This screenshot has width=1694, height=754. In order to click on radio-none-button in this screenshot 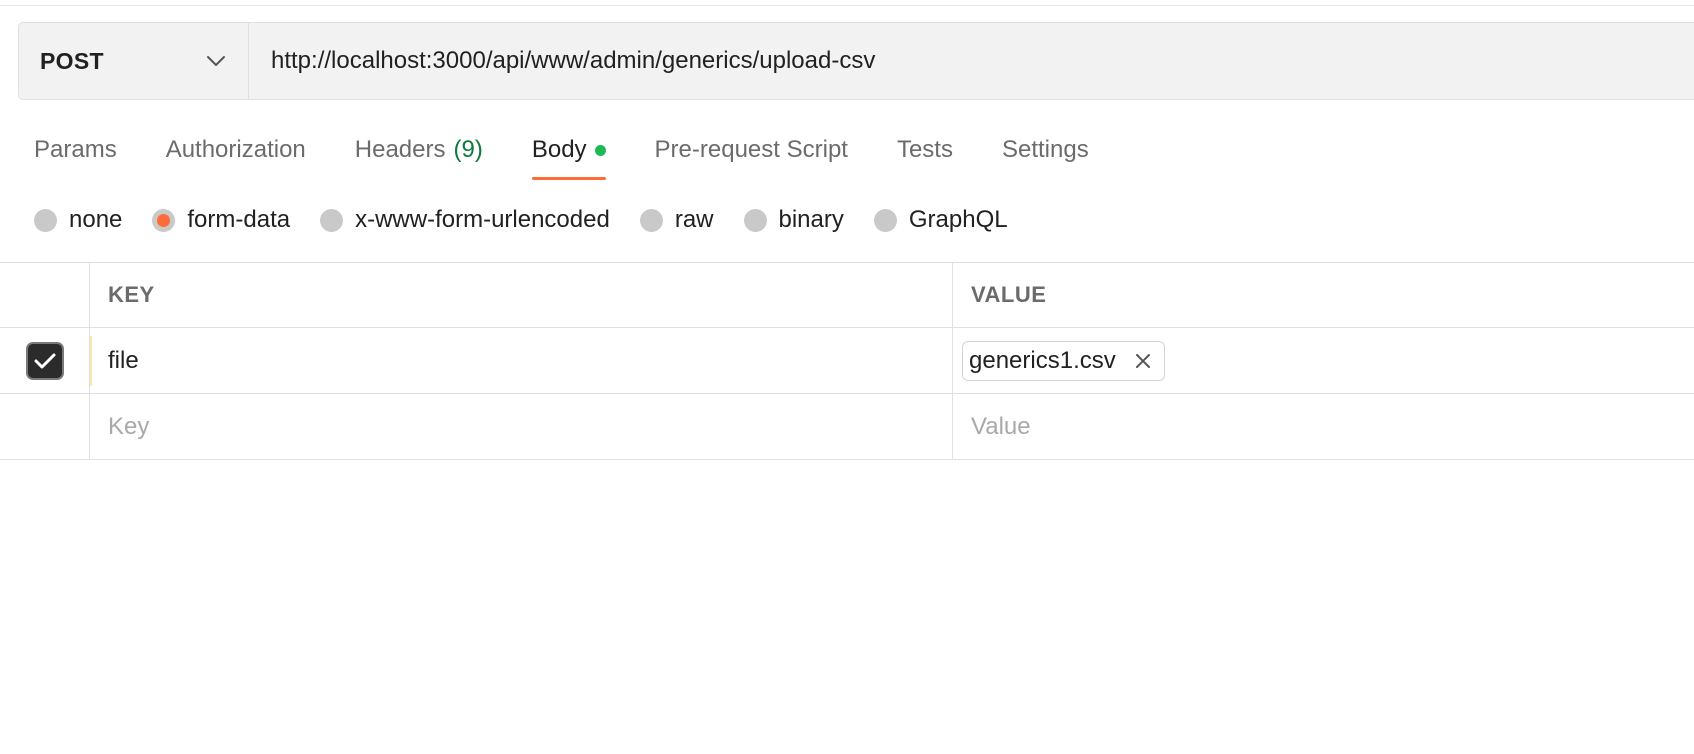, I will do `click(45, 220)`.